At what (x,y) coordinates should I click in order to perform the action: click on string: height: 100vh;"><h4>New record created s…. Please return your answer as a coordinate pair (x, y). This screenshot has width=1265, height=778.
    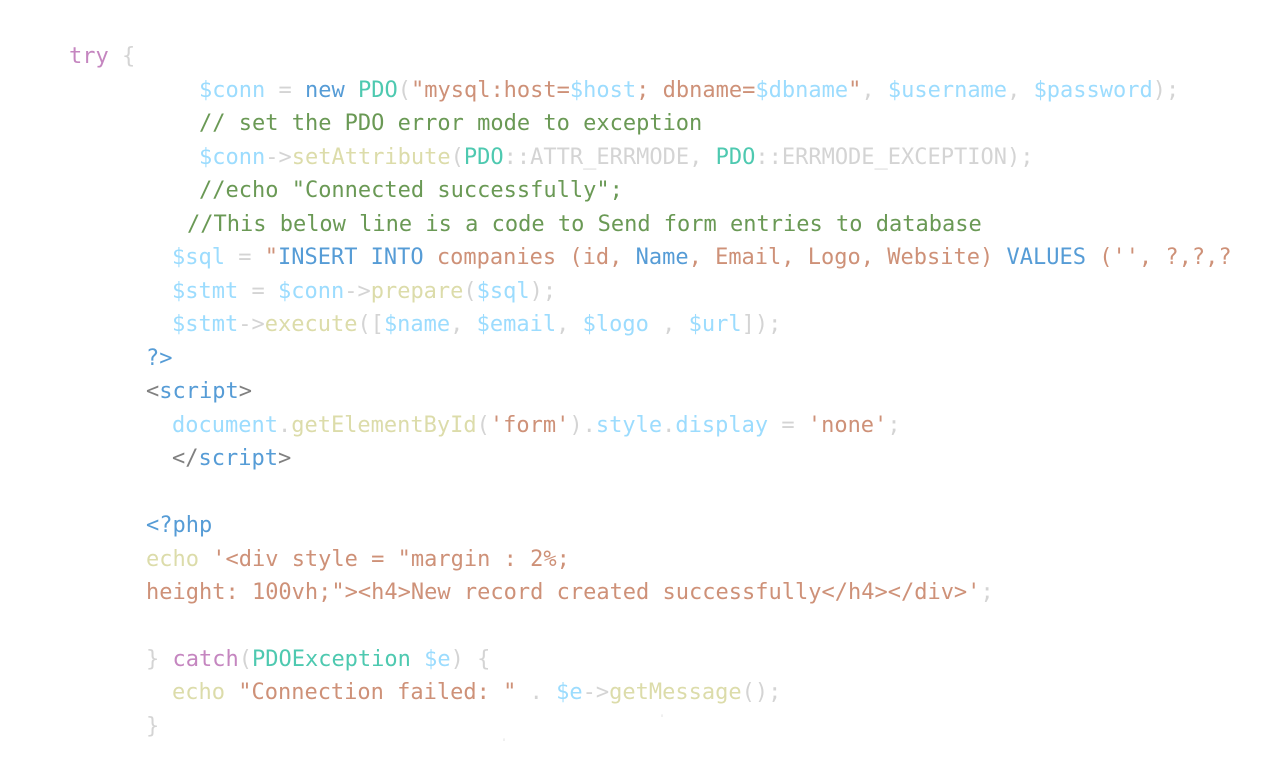
    Looking at the image, I should click on (563, 592).